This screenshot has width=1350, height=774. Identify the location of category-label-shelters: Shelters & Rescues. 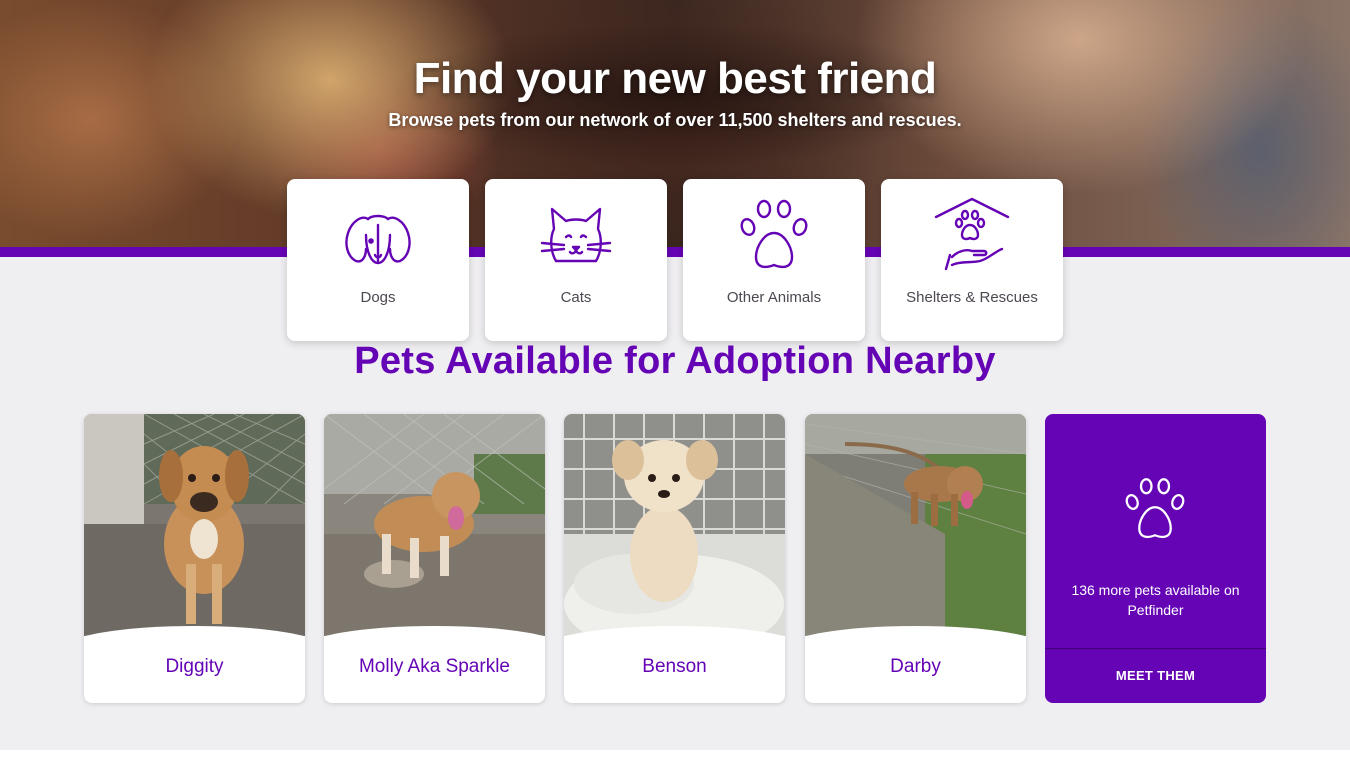
(972, 297).